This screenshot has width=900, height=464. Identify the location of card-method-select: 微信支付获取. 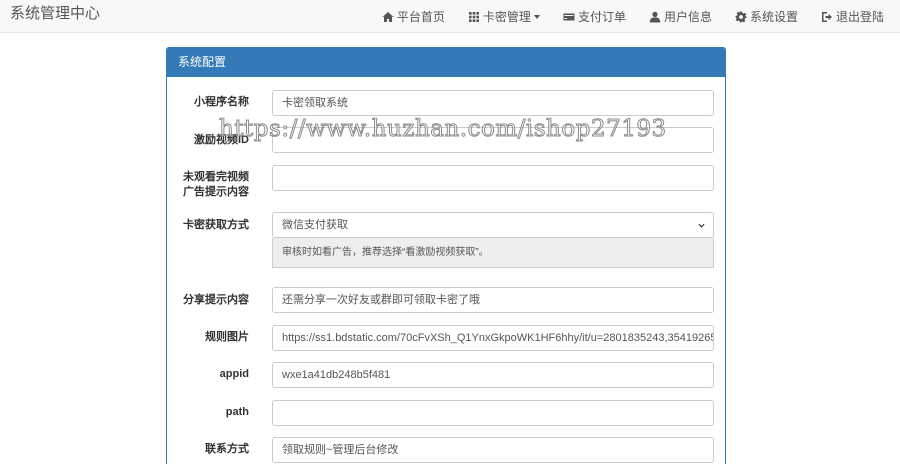
(493, 225).